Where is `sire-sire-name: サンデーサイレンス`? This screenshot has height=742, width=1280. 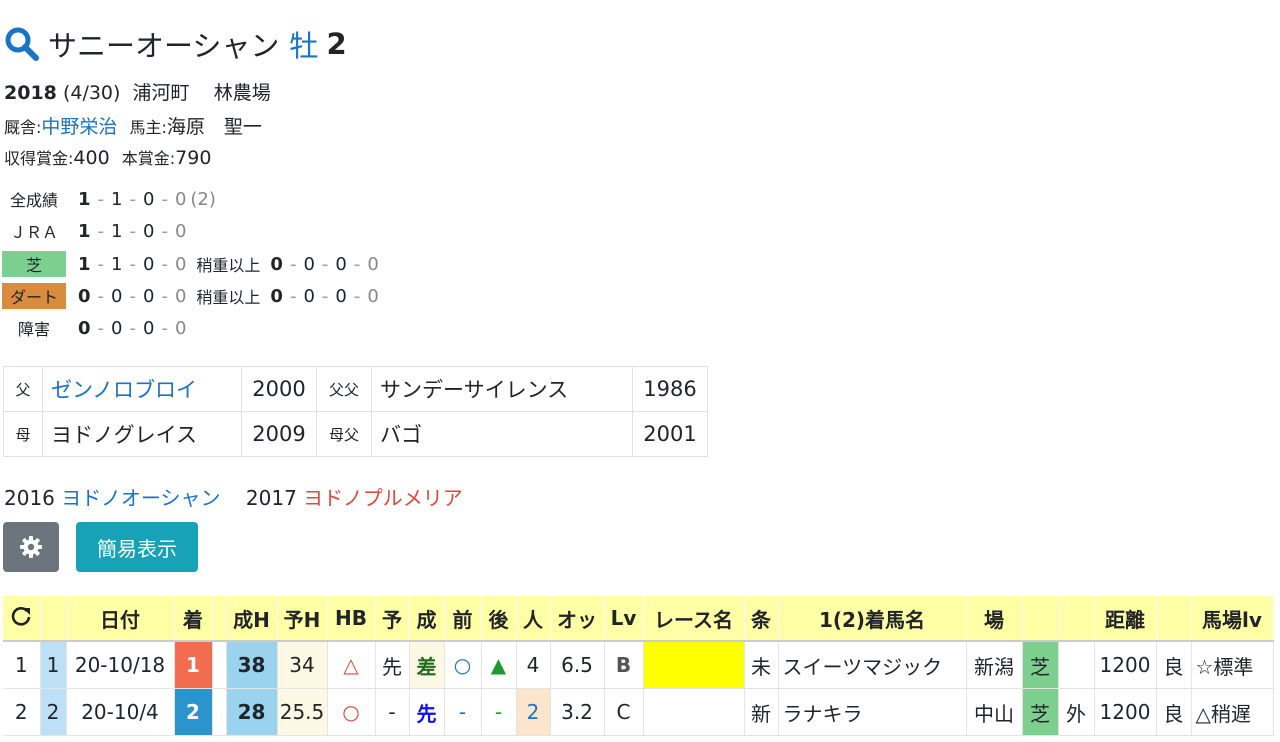
sire-sire-name: サンデーサイレンス is located at coordinates (502, 389).